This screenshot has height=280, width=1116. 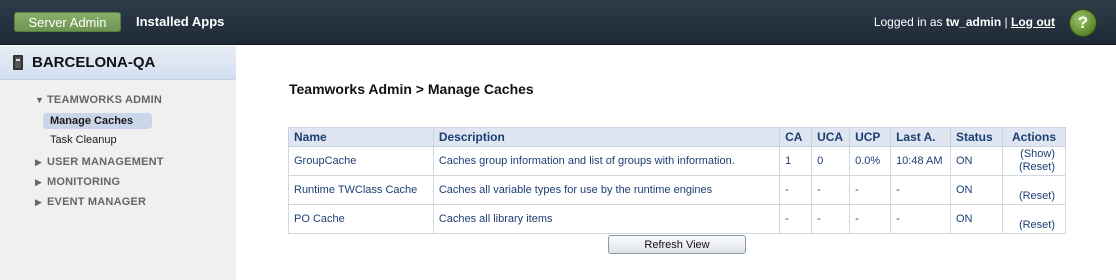 What do you see at coordinates (67, 22) in the screenshot?
I see `tab-server-admin: Server Admin` at bounding box center [67, 22].